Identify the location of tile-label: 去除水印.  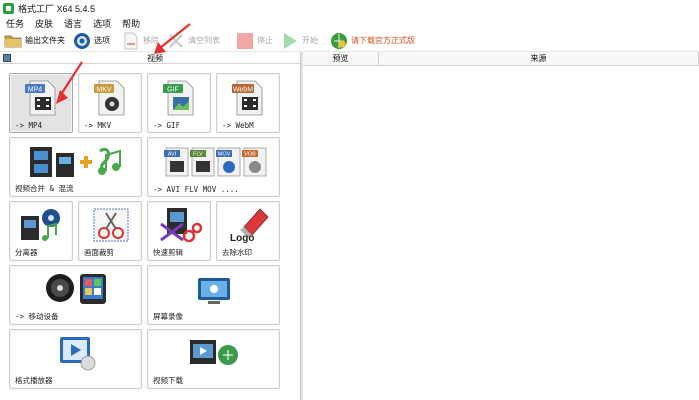
(237, 252).